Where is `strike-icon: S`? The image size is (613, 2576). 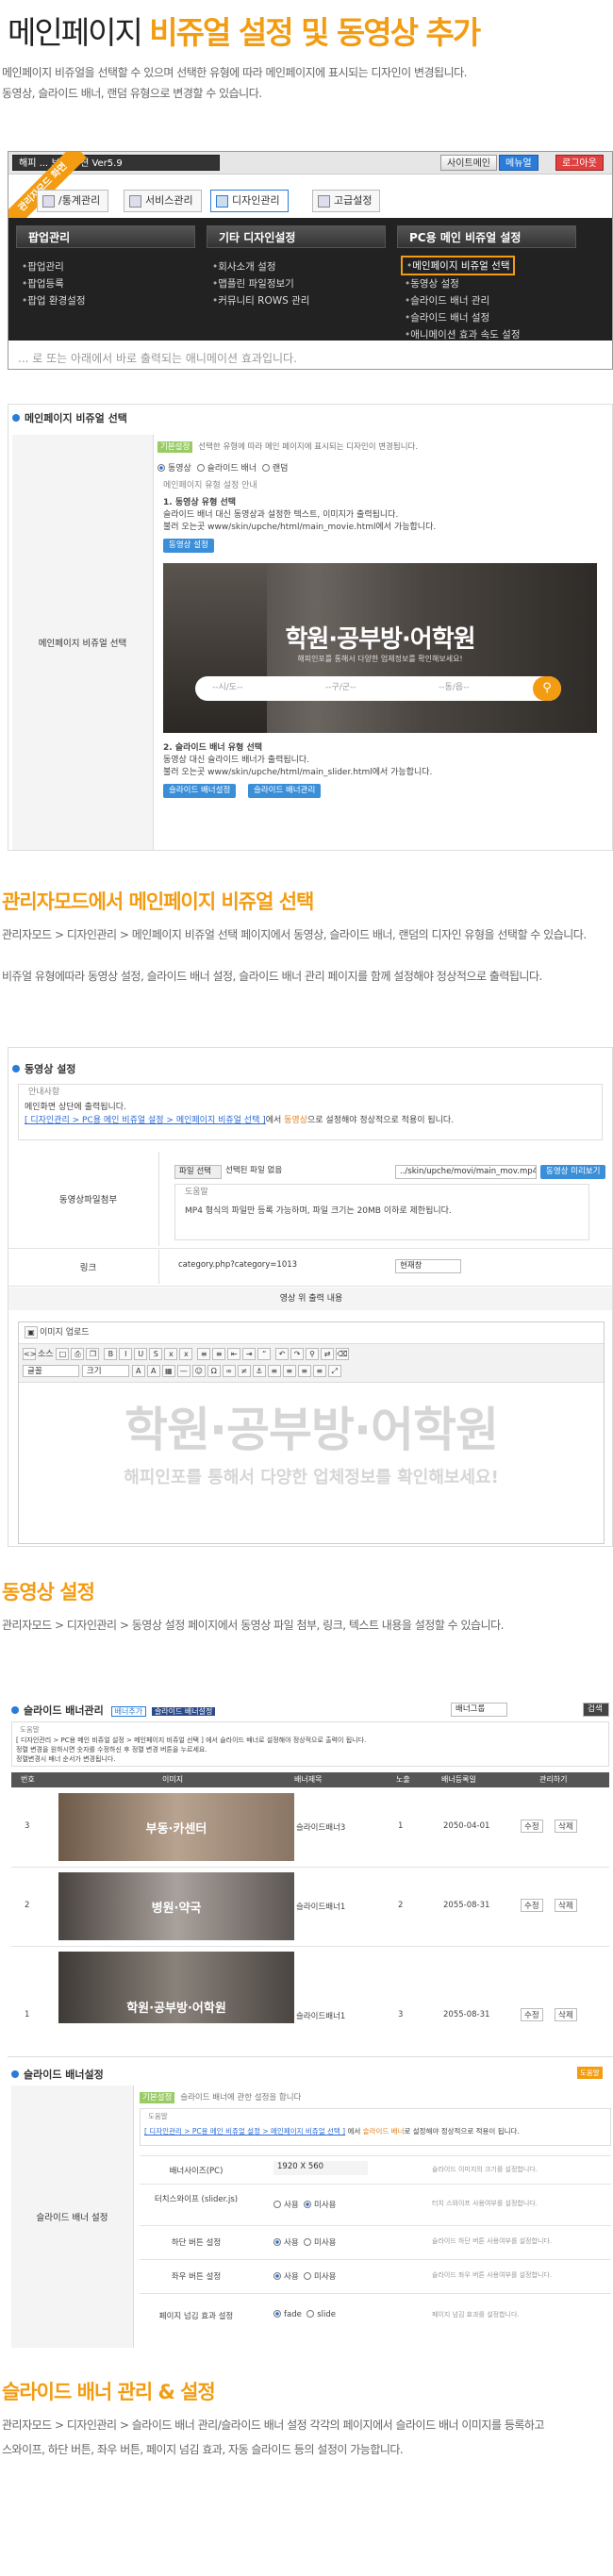 strike-icon: S is located at coordinates (156, 1354).